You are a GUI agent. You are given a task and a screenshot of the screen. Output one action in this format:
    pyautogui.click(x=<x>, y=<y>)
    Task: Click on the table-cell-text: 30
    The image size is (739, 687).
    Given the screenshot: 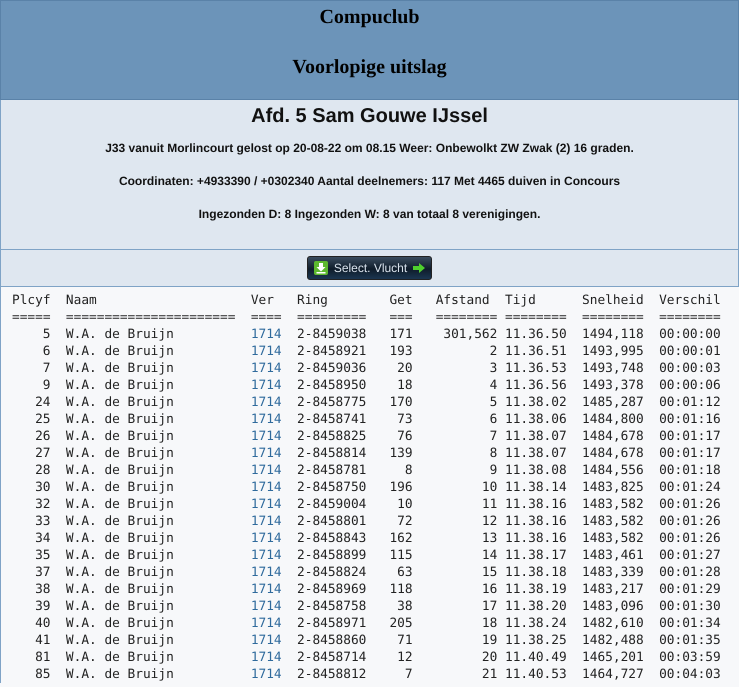 What is the action you would take?
    pyautogui.click(x=42, y=487)
    